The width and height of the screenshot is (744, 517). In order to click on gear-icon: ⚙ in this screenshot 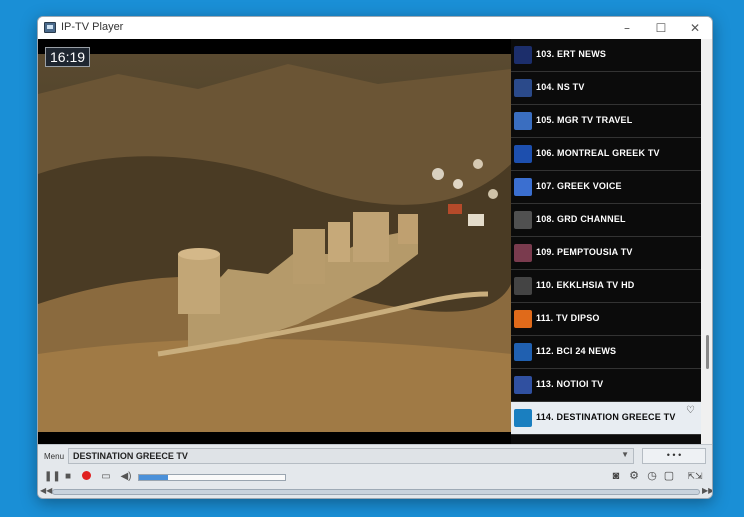, I will do `click(634, 476)`.